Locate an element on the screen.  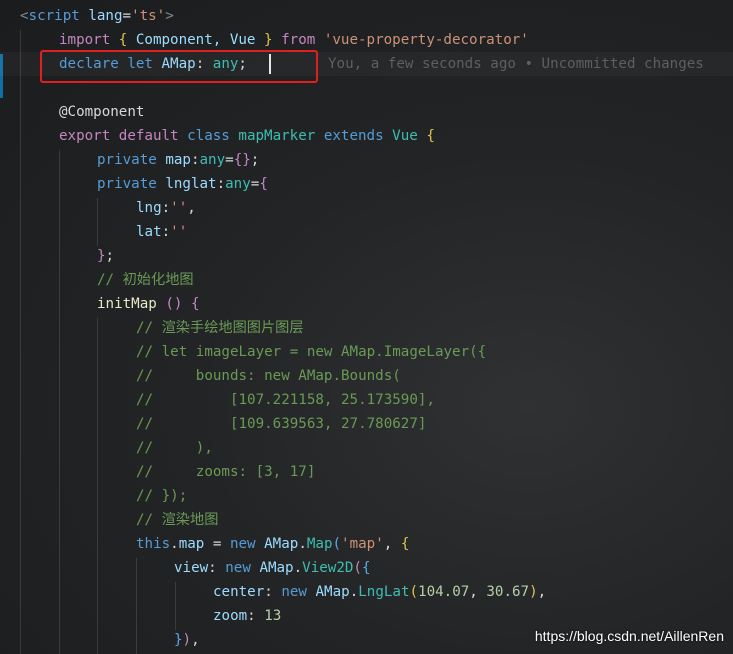
code-text: lng:'', is located at coordinates (166, 208).